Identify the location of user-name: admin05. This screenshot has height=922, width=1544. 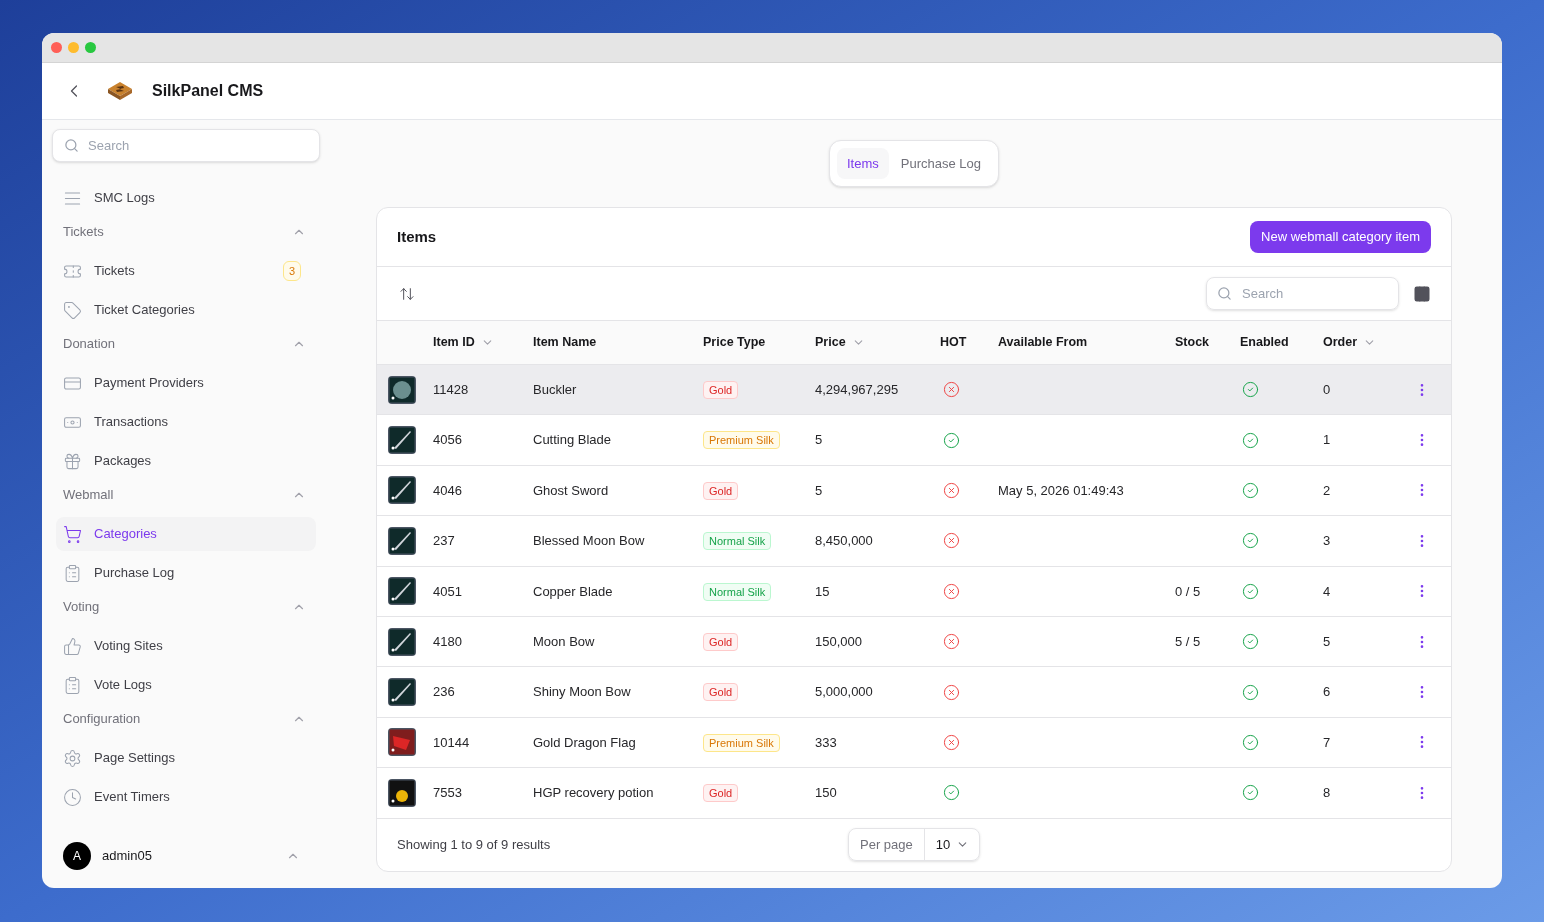
(127, 856).